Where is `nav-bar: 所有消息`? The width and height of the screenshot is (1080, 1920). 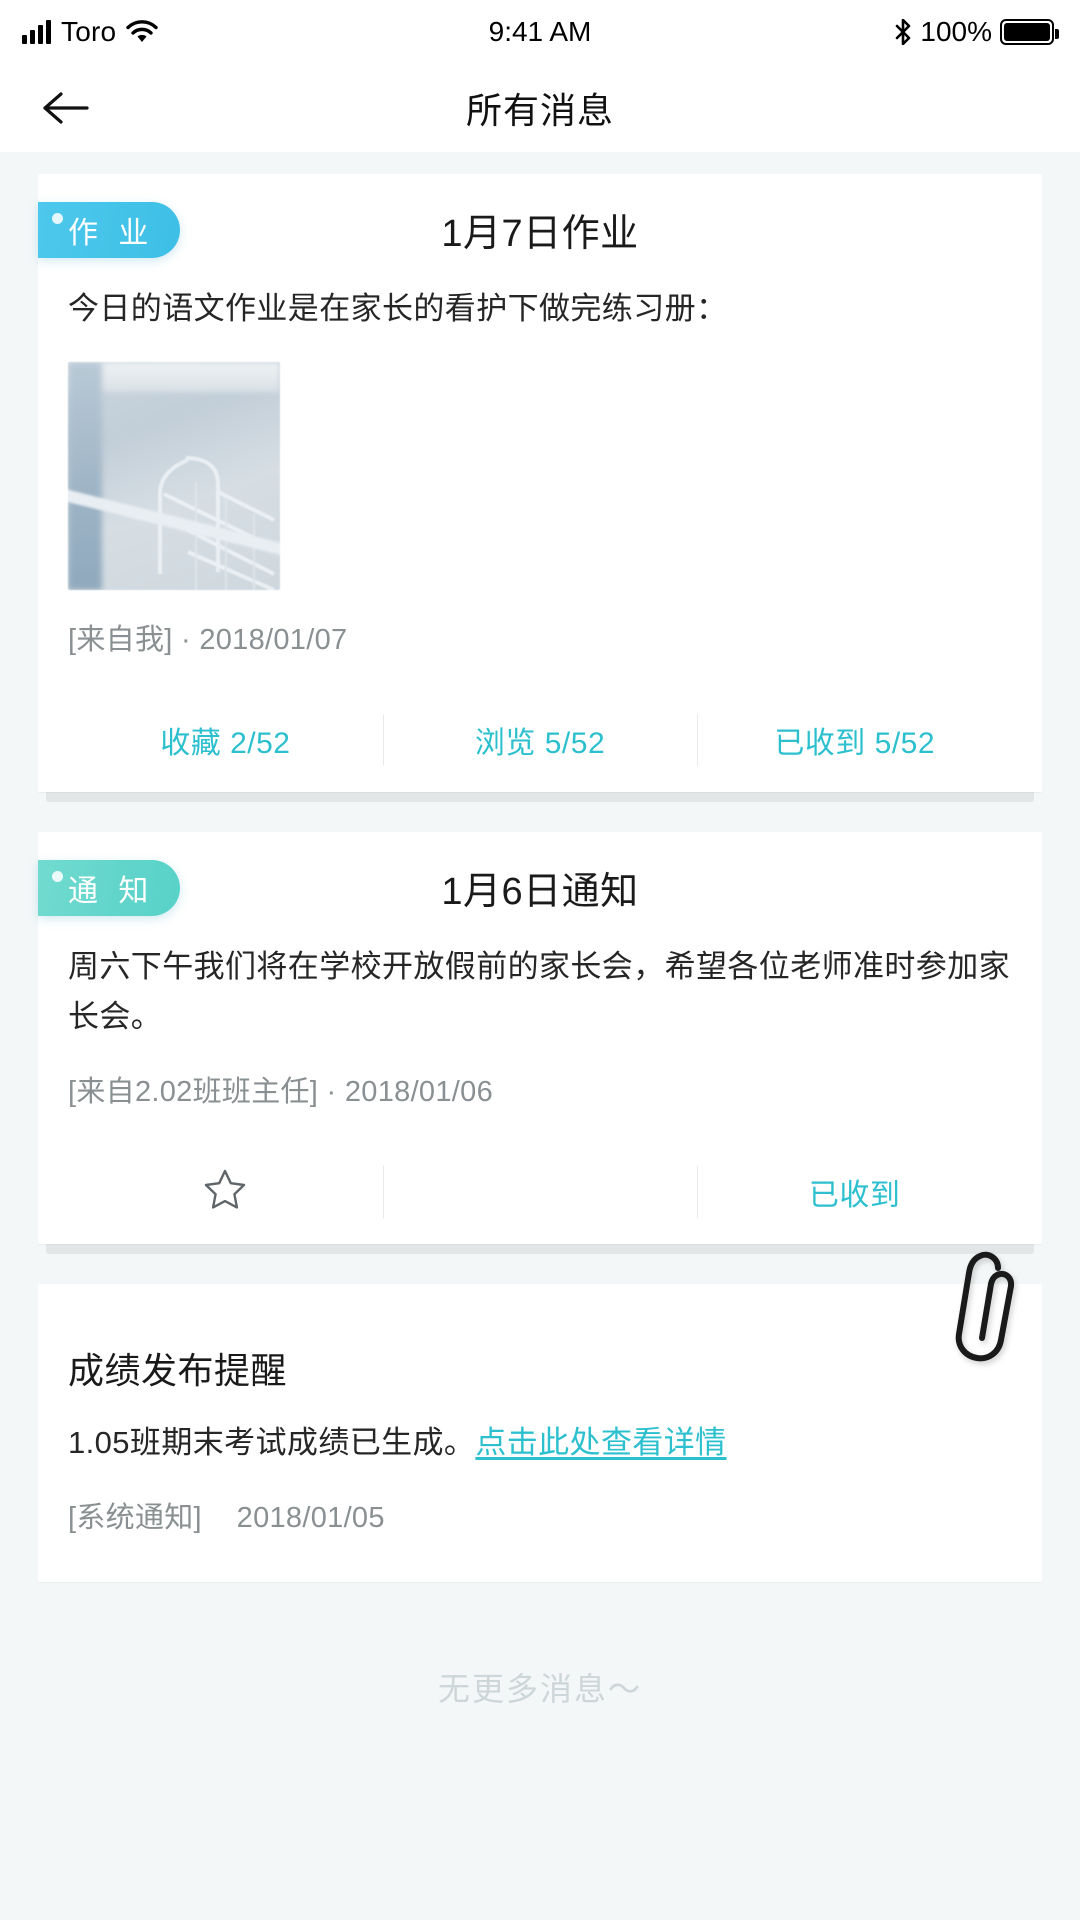 nav-bar: 所有消息 is located at coordinates (540, 108).